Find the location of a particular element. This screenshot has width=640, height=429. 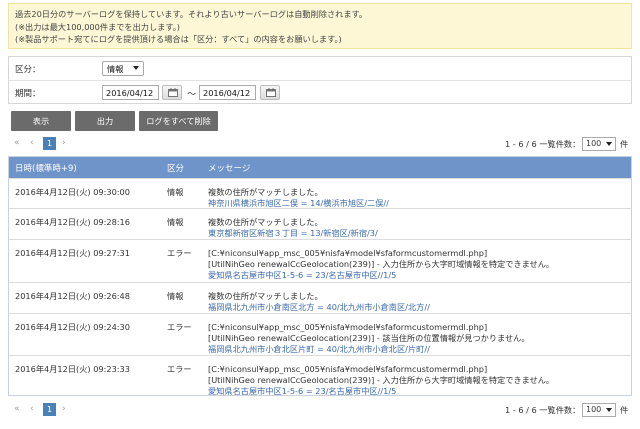

row-datetime: 2016年4月12日(火) 09:28:16 is located at coordinates (72, 222).